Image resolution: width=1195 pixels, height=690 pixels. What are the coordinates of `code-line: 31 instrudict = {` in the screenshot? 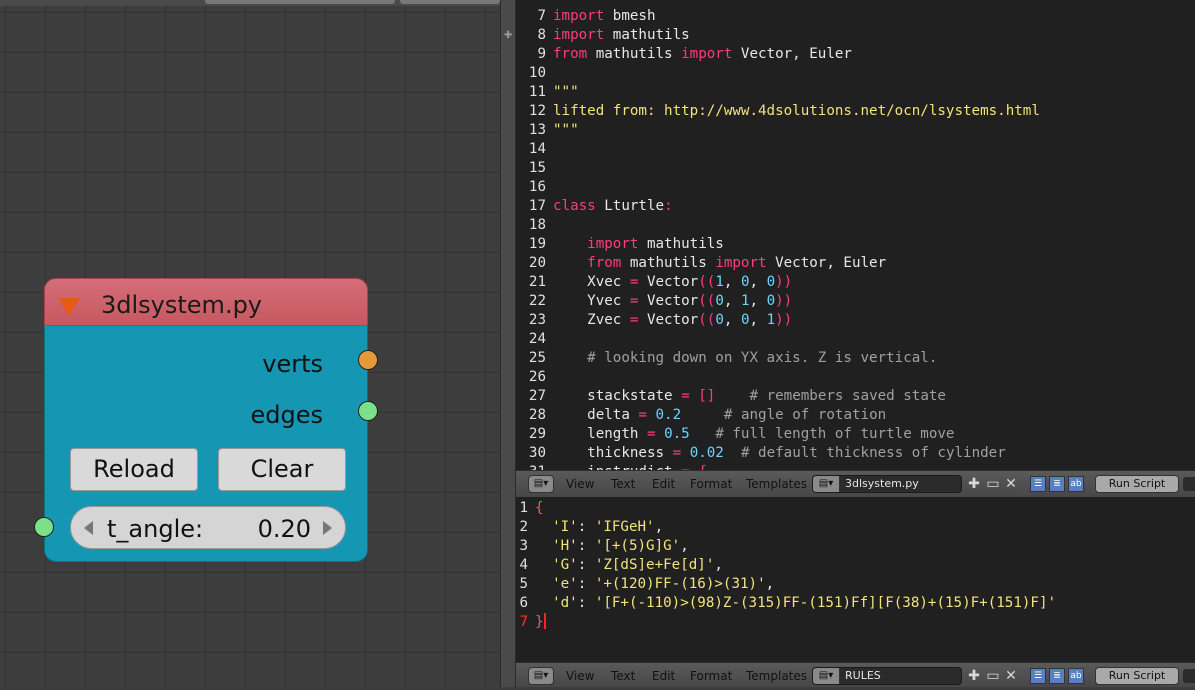 It's located at (855, 466).